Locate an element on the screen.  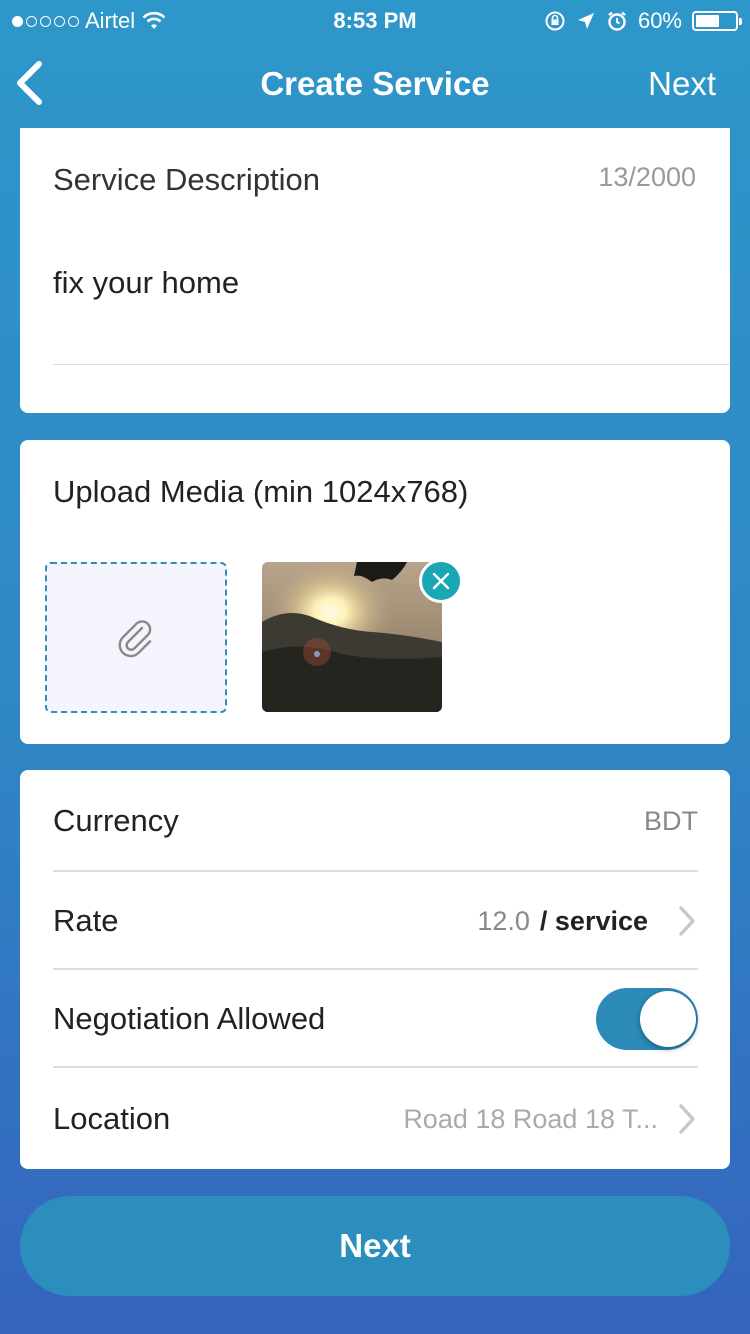
toggle-knob is located at coordinates (668, 1019).